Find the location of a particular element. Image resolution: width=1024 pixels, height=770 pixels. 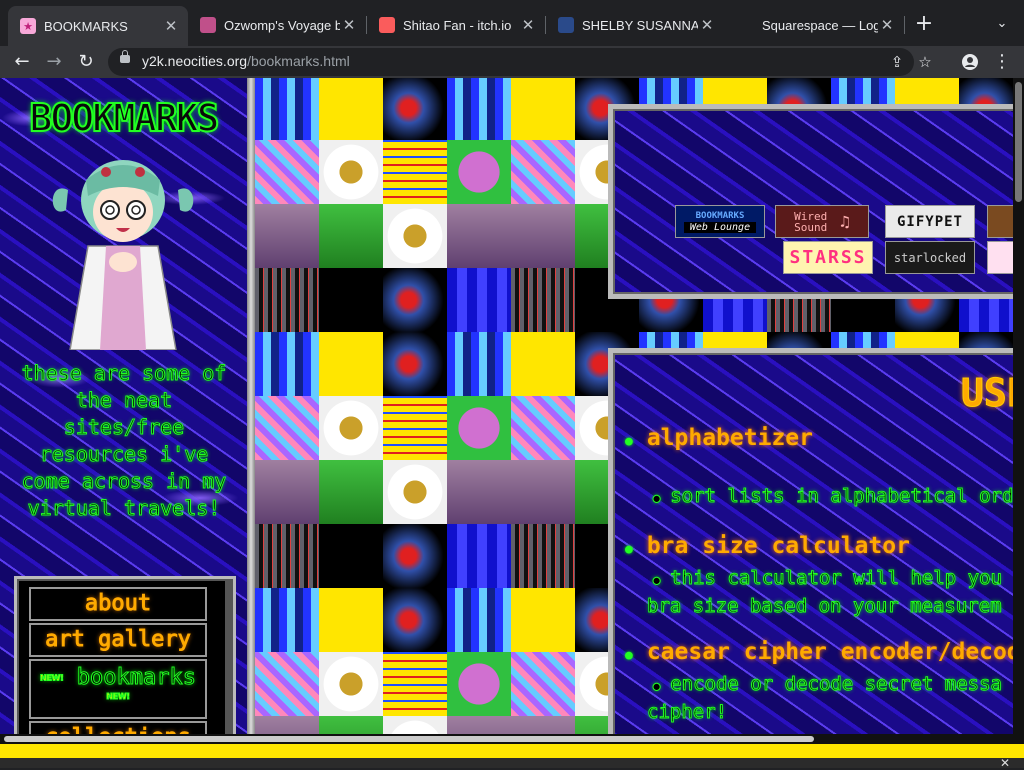

share-icon: ⇪ is located at coordinates (897, 62).